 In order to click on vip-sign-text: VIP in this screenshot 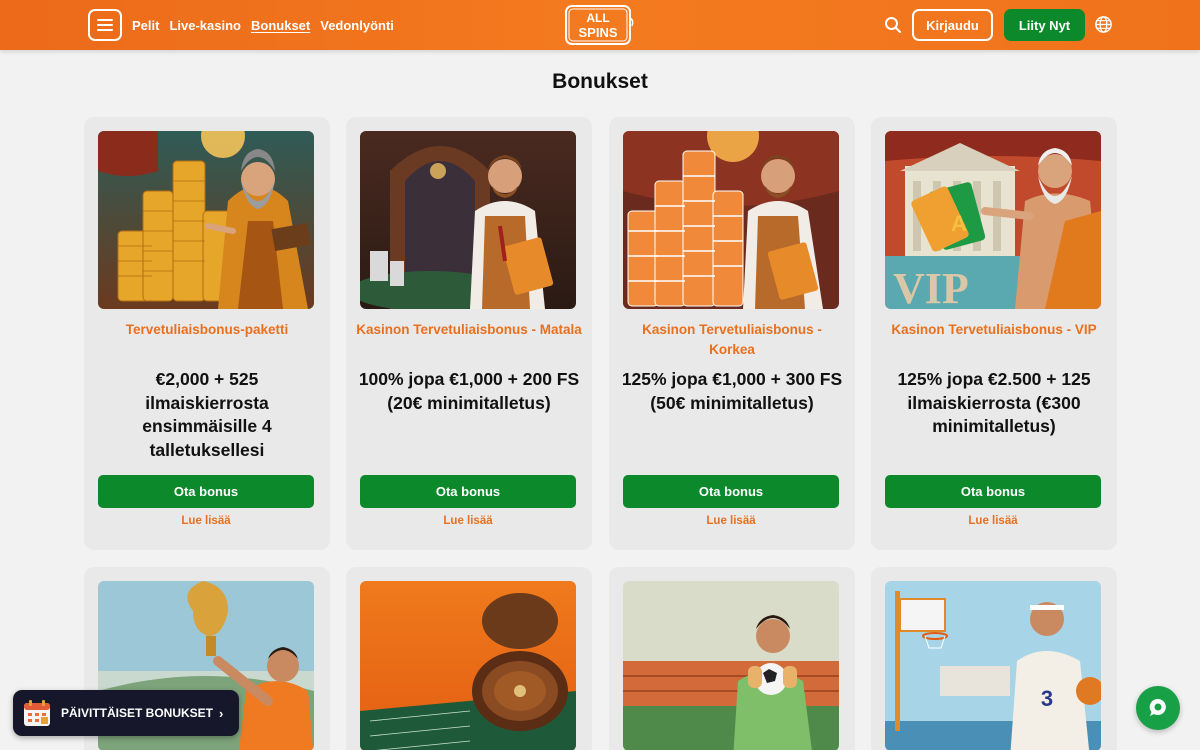, I will do `click(931, 286)`.